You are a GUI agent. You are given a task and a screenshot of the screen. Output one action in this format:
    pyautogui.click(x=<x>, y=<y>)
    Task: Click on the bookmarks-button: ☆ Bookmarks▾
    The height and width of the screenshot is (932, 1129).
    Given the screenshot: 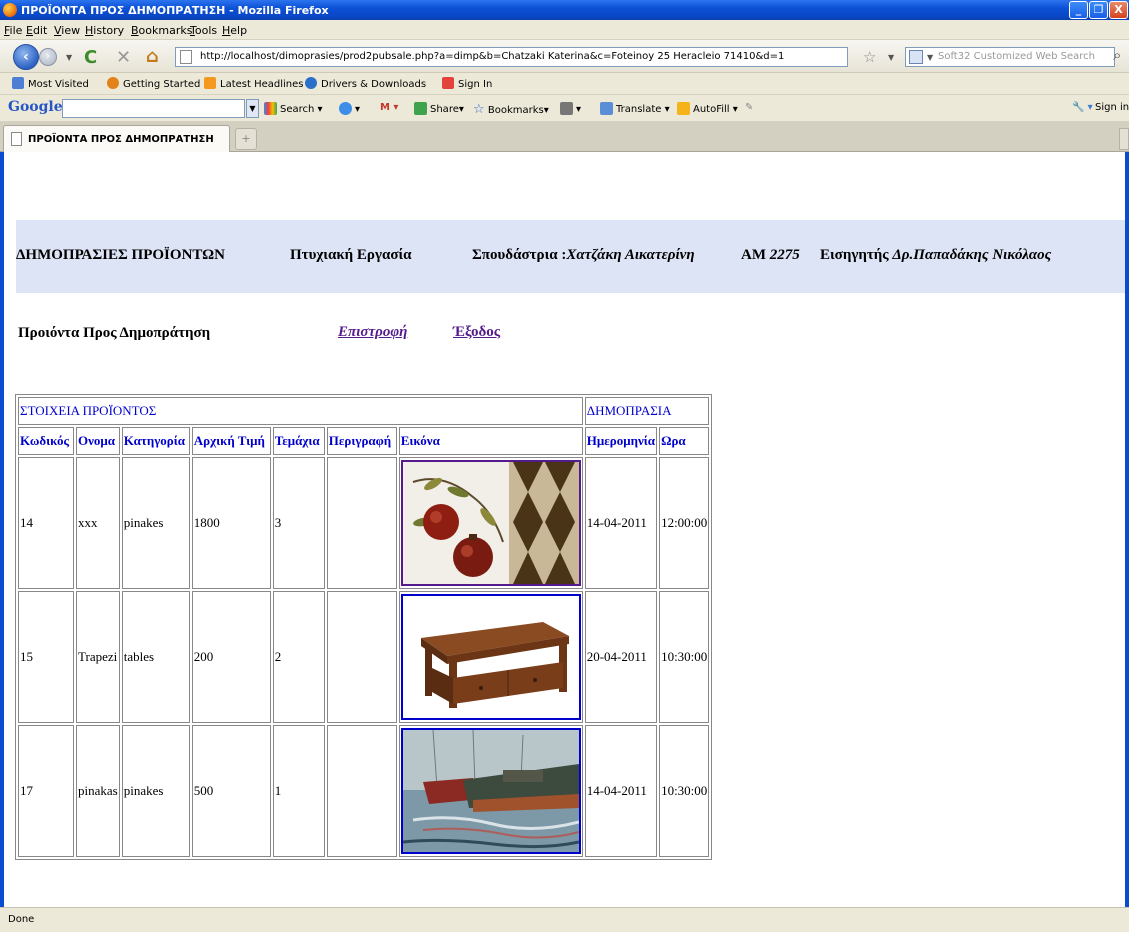 What is the action you would take?
    pyautogui.click(x=511, y=109)
    